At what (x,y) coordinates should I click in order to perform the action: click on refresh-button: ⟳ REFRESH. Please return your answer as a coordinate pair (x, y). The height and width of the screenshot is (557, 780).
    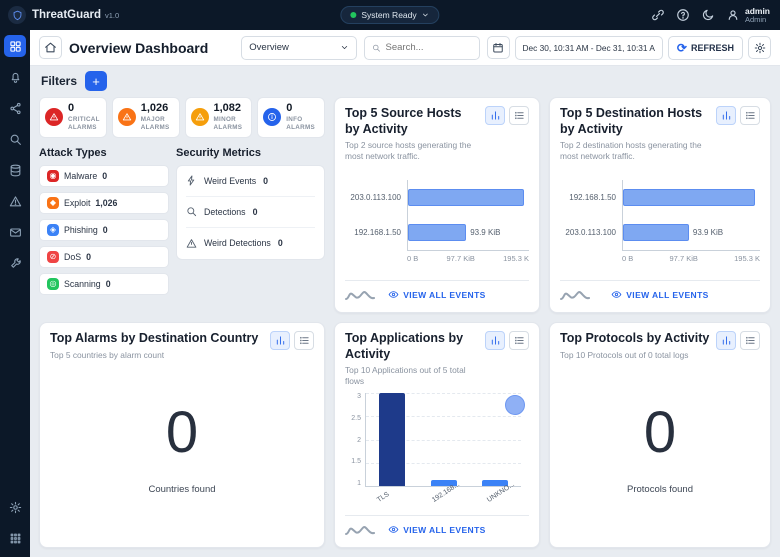
    Looking at the image, I should click on (705, 47).